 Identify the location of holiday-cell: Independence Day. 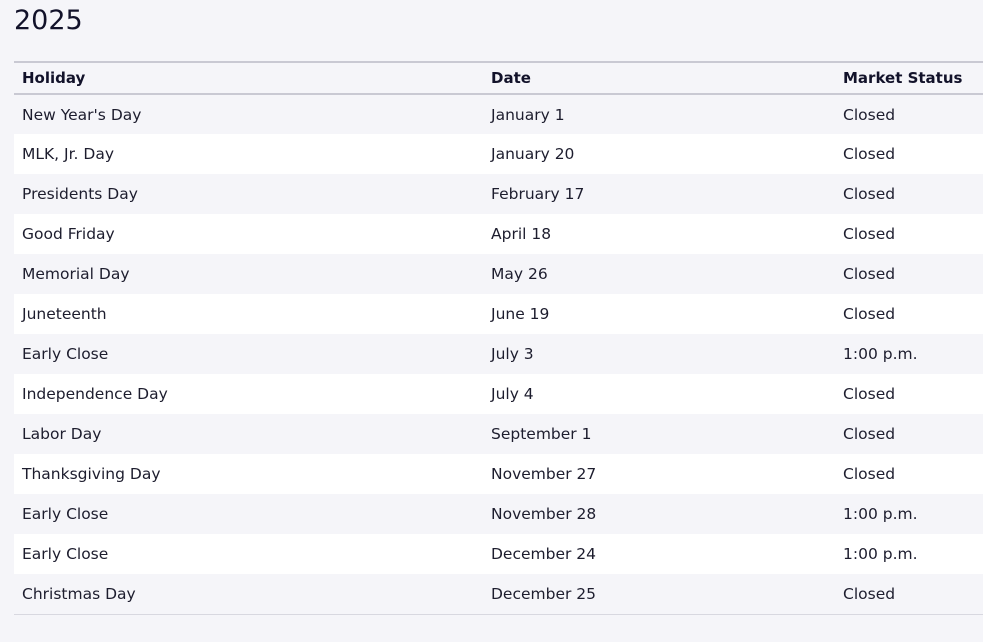
(248, 394).